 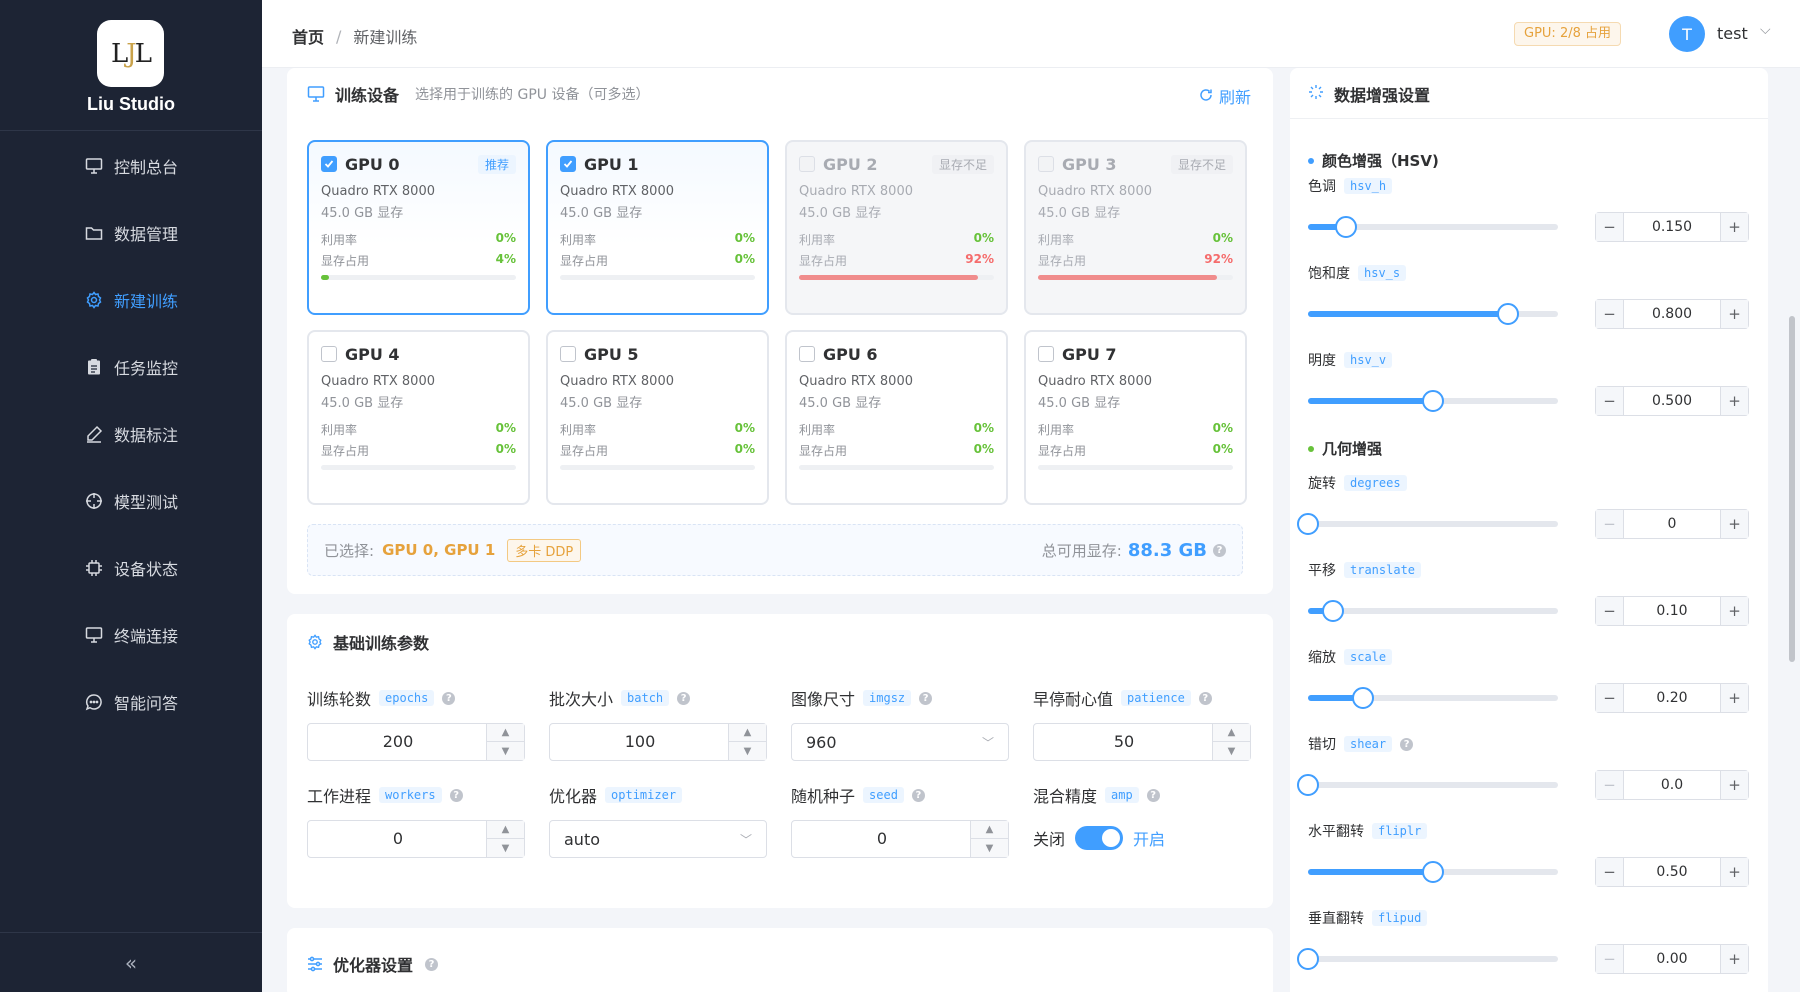 I want to click on stepper-value: 0.800, so click(x=1672, y=314).